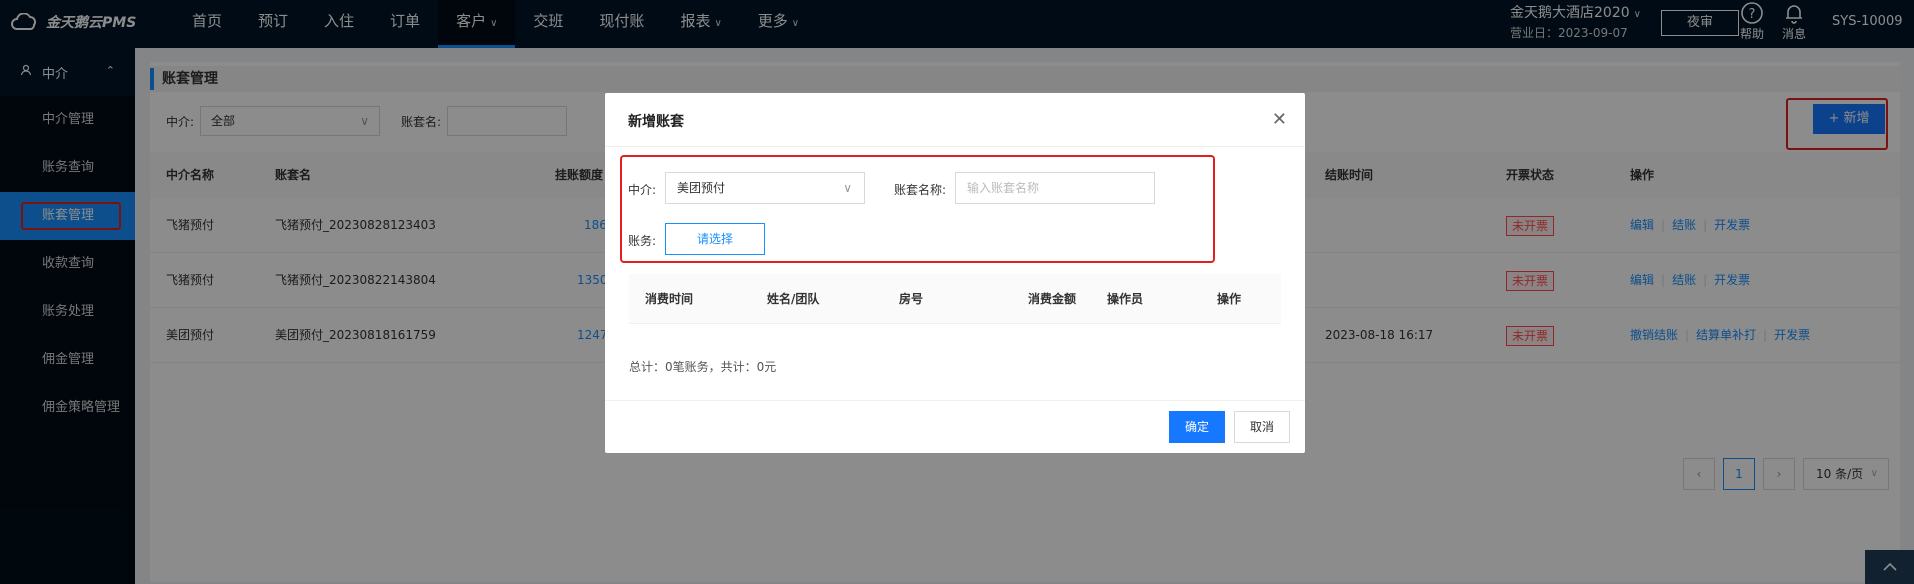 This screenshot has width=1914, height=584. What do you see at coordinates (1125, 299) in the screenshot?
I see `column-header: 操作员` at bounding box center [1125, 299].